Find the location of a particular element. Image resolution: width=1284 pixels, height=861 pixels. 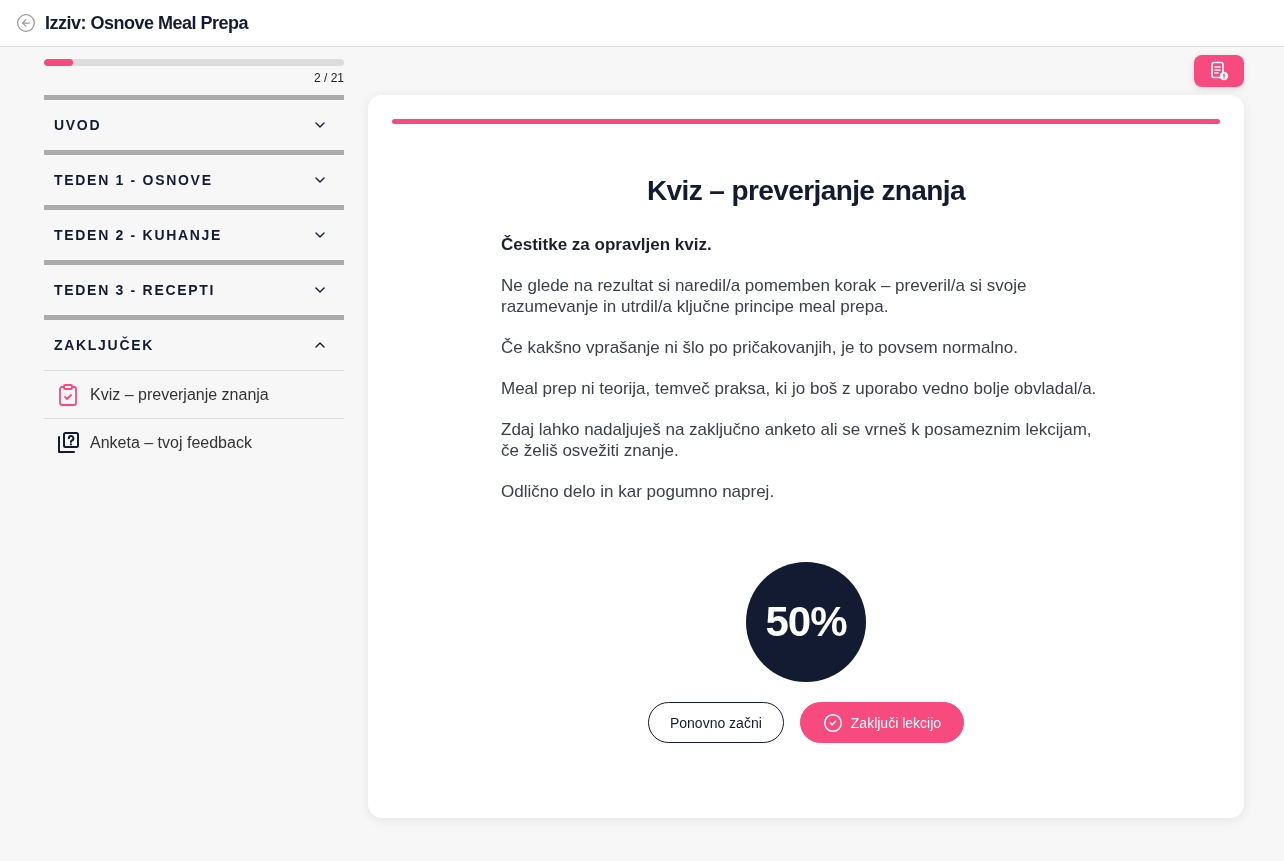

notes-button is located at coordinates (1219, 71).